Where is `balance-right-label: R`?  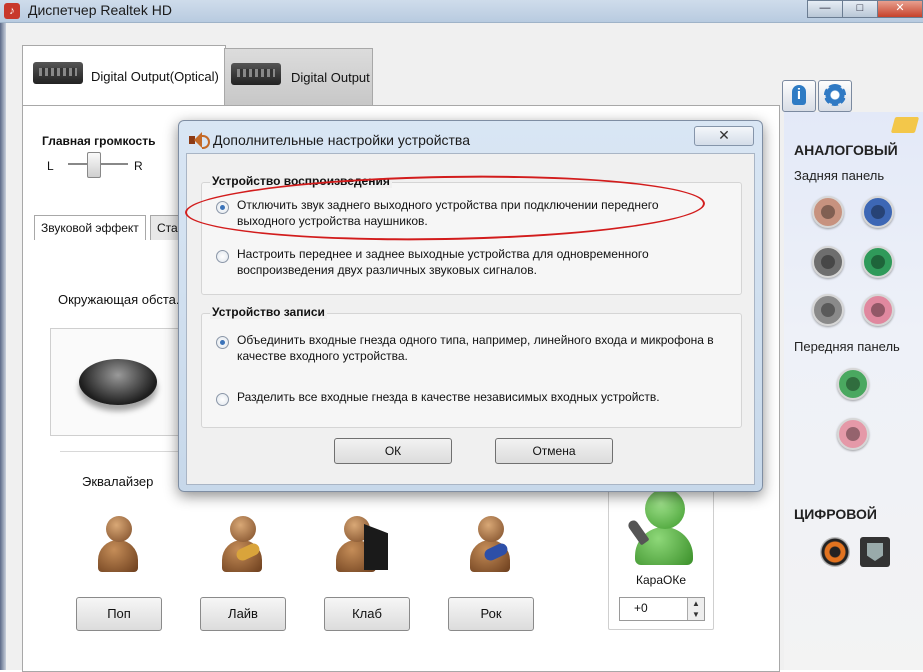
balance-right-label: R is located at coordinates (138, 166).